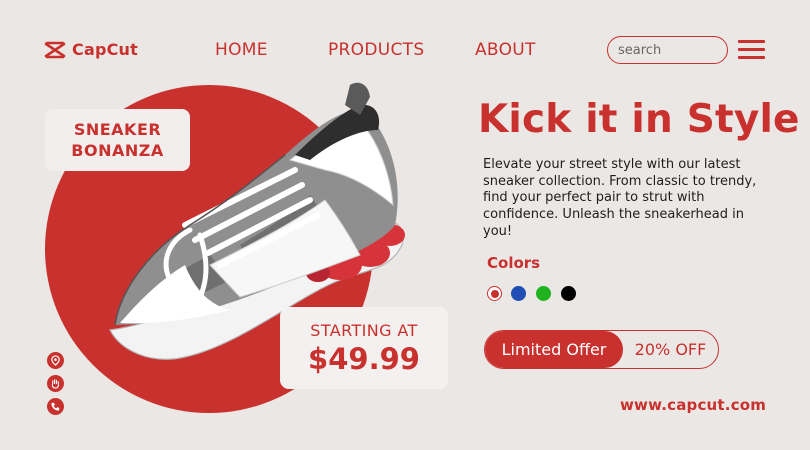  I want to click on phone-icon, so click(55, 406).